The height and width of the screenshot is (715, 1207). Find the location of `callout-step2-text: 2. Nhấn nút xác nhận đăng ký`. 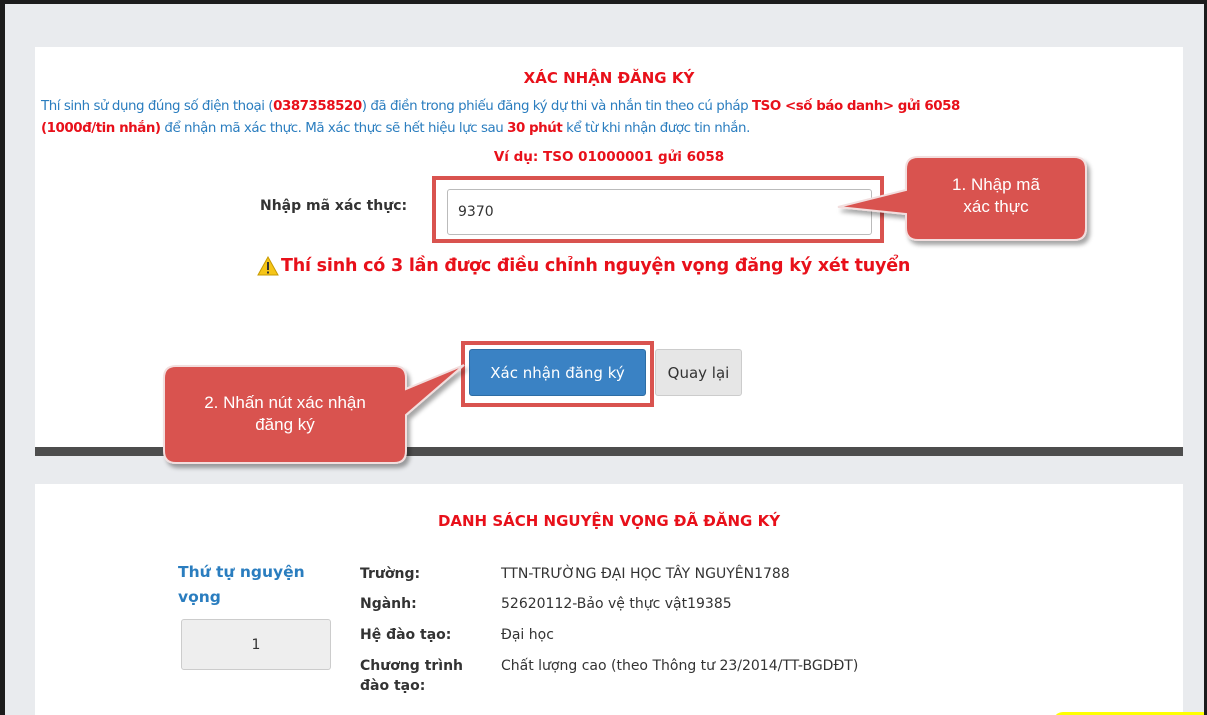

callout-step2-text: 2. Nhấn nút xác nhận đăng ký is located at coordinates (285, 414).